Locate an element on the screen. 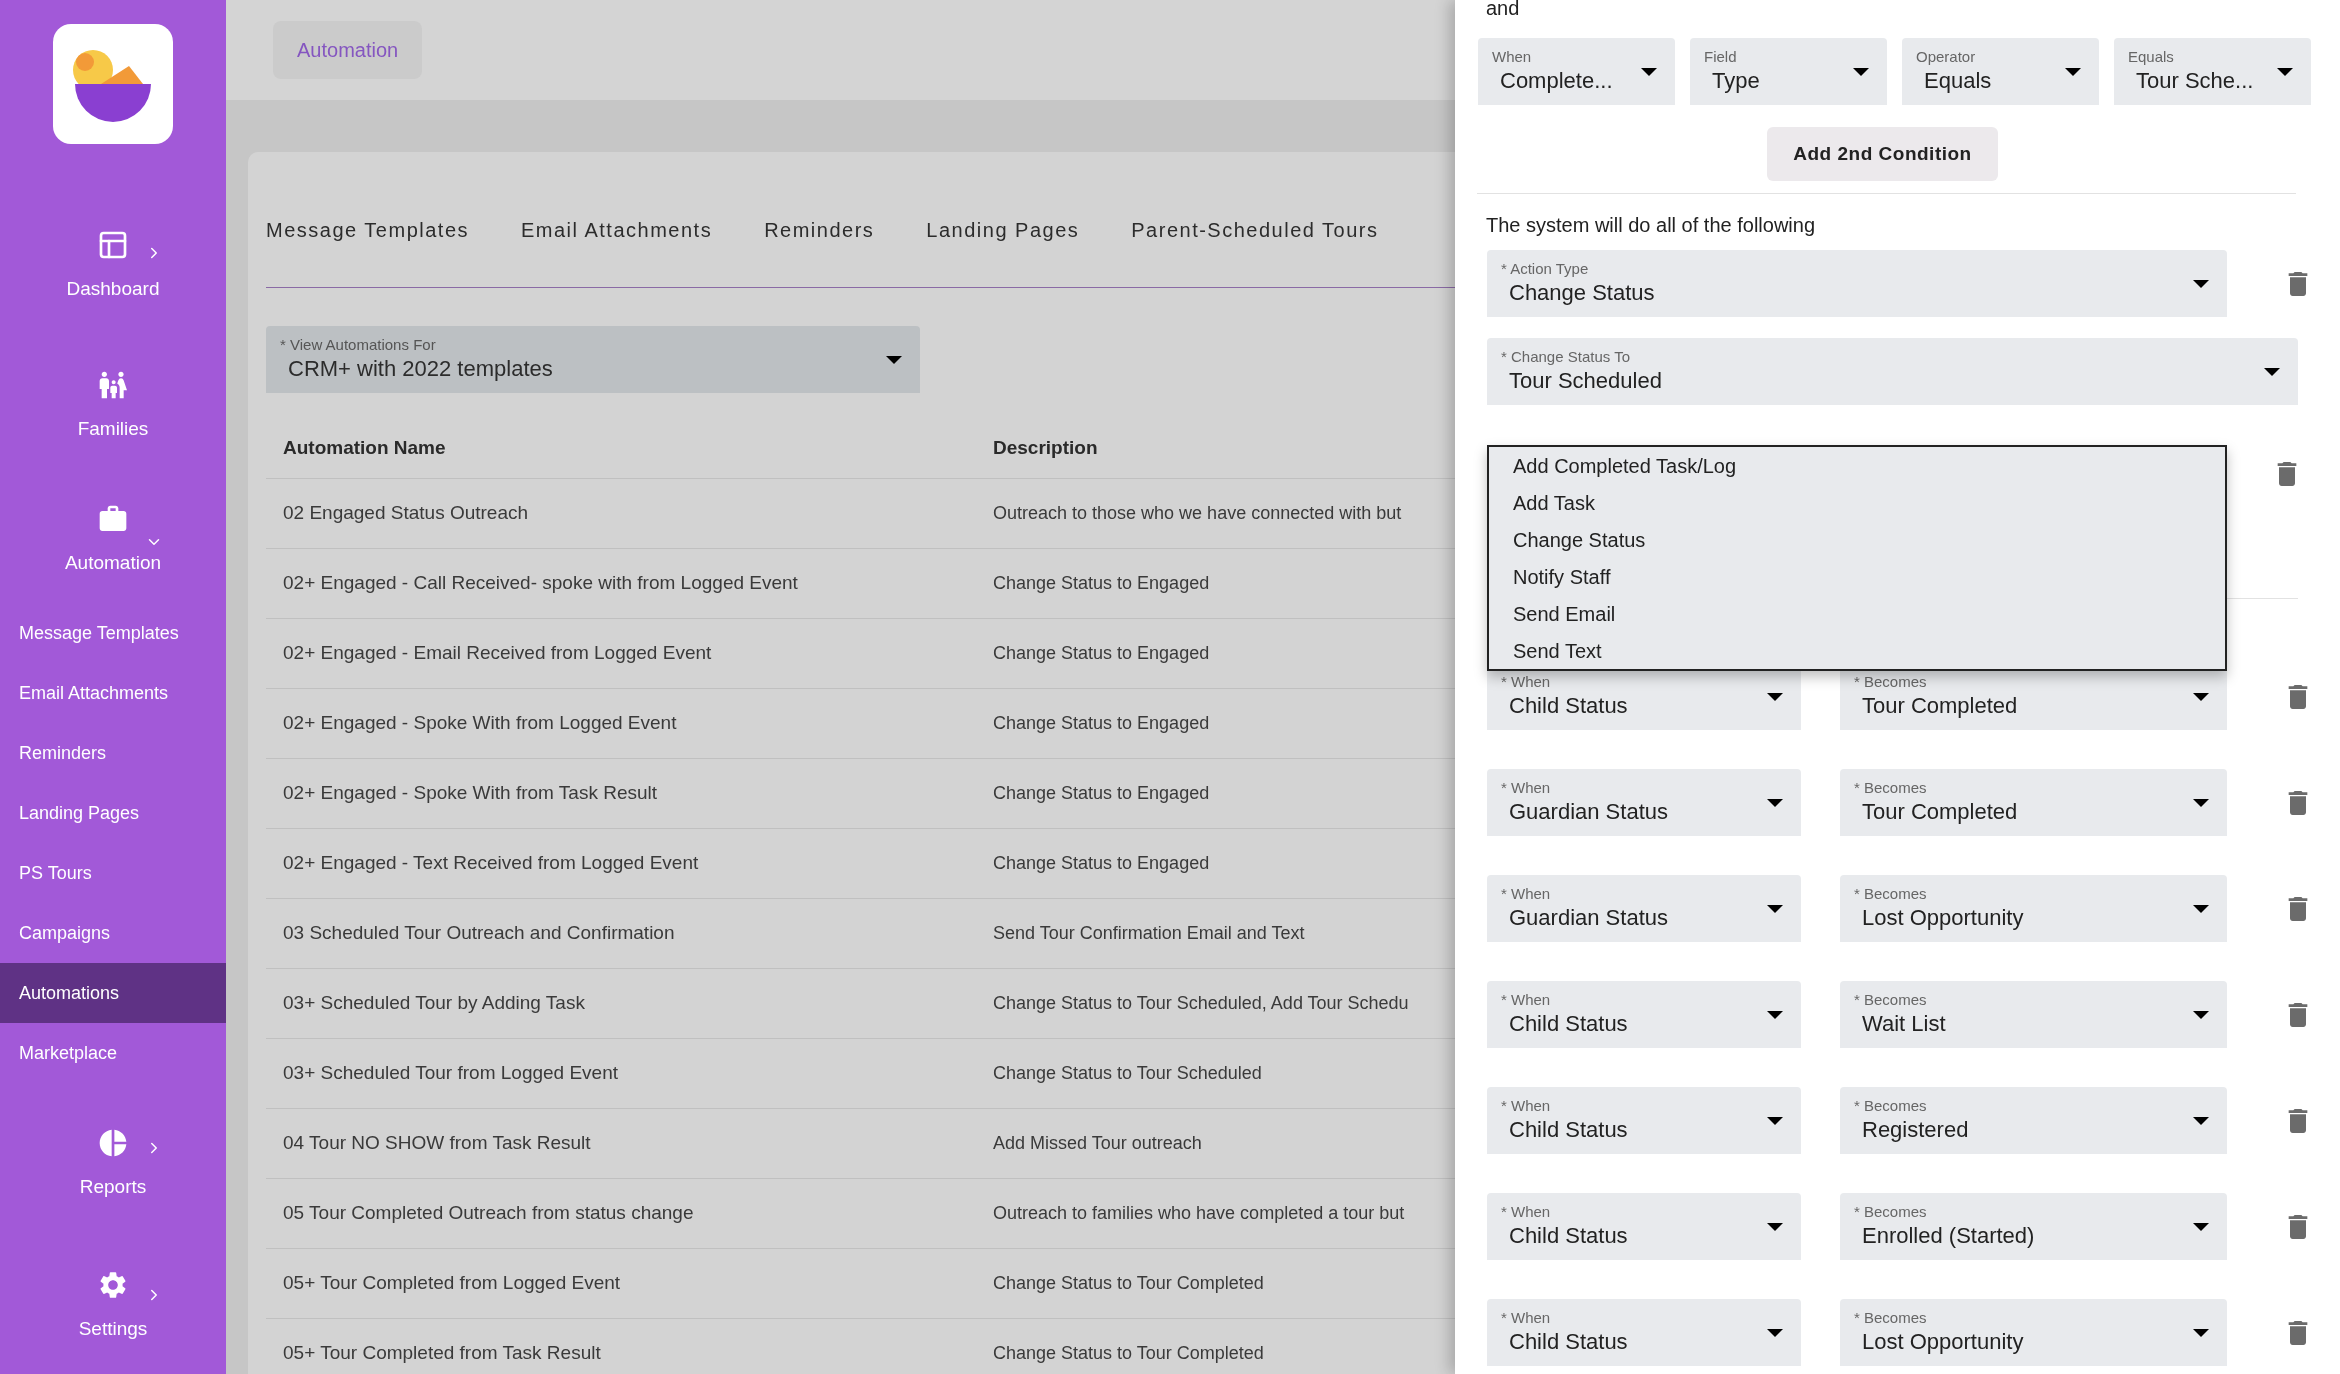 Image resolution: width=2340 pixels, height=1374 pixels. select-field: * Becomes Tour Completed is located at coordinates (2033, 802).